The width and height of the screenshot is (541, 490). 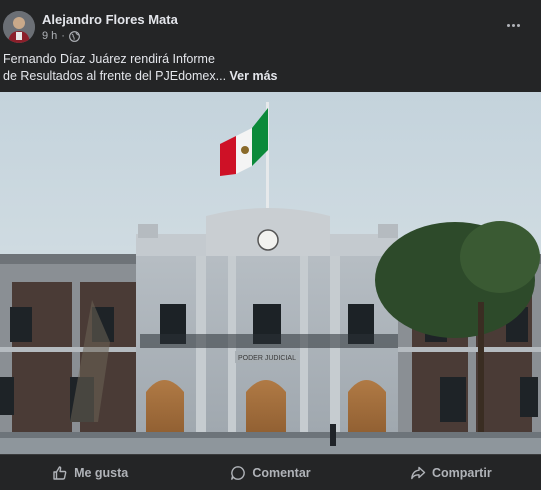 What do you see at coordinates (19, 27) in the screenshot?
I see `author-avatar` at bounding box center [19, 27].